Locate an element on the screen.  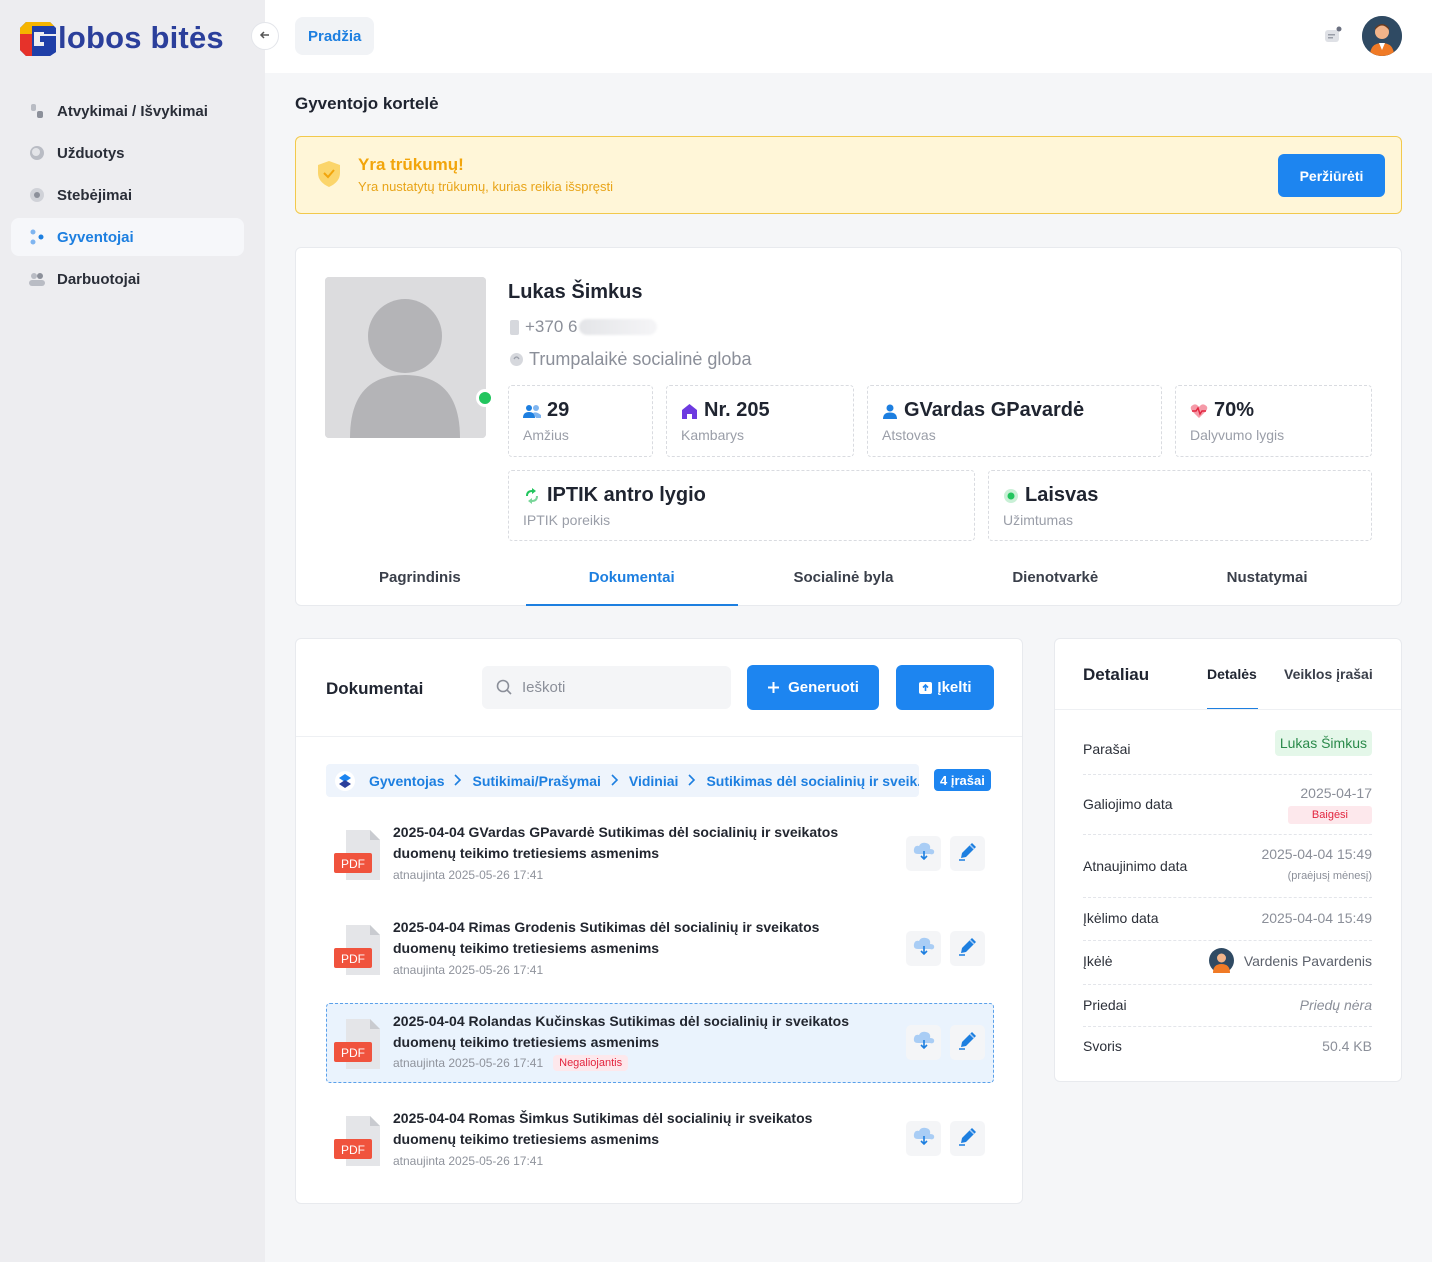
generate-label: Generuoti is located at coordinates (823, 687).